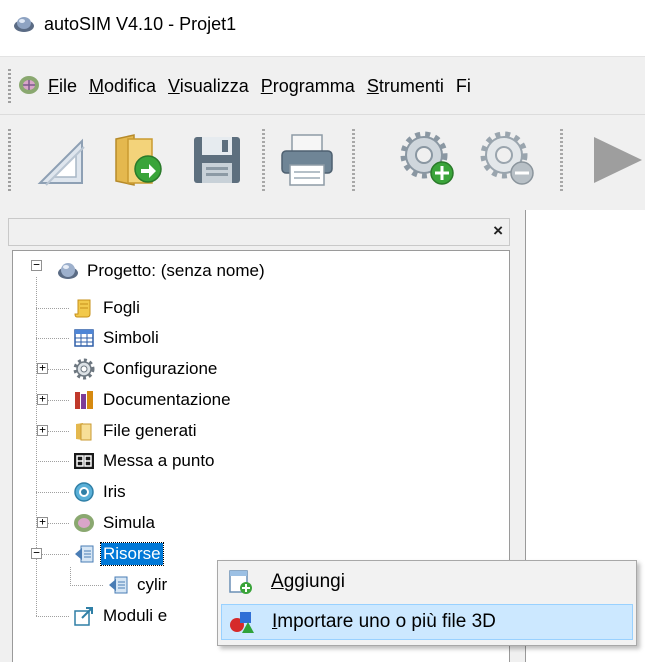 The height and width of the screenshot is (662, 645). What do you see at coordinates (135, 615) in the screenshot?
I see `tree-item-label: Moduli e` at bounding box center [135, 615].